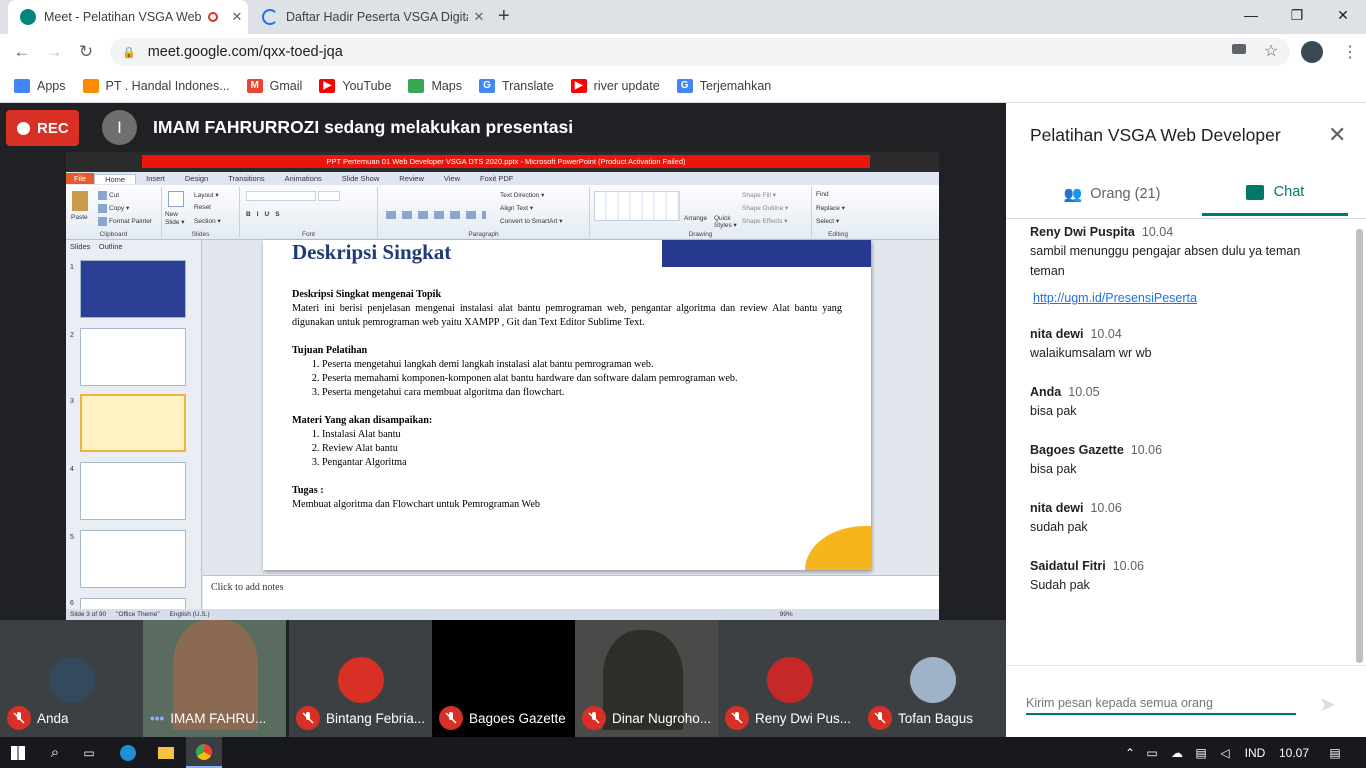 This screenshot has width=1366, height=768. What do you see at coordinates (72, 267) in the screenshot?
I see `thumb-number: 1` at bounding box center [72, 267].